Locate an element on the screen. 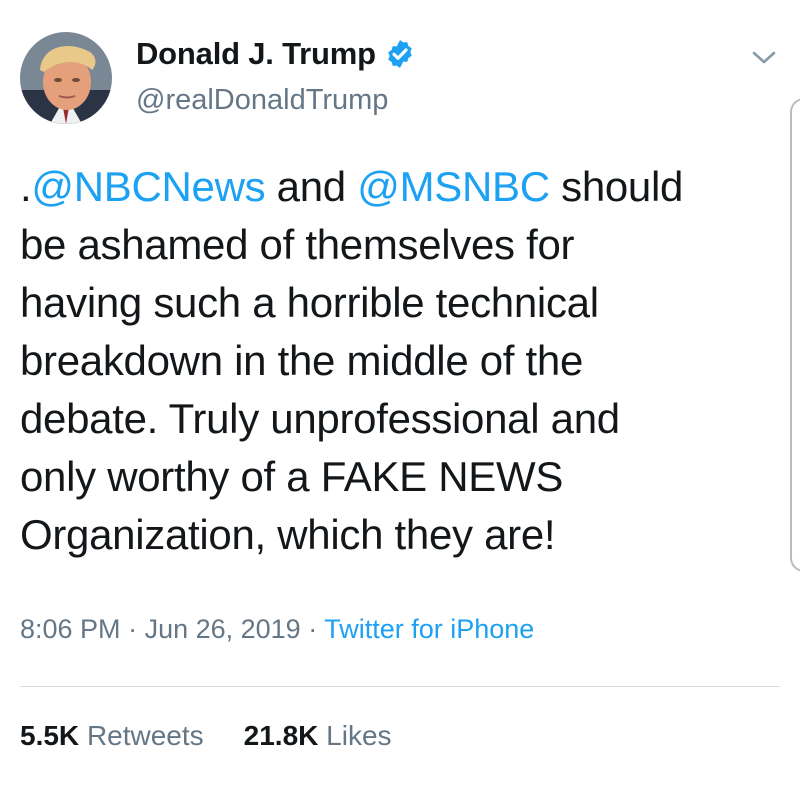 This screenshot has width=800, height=789. likes-count: 21.8K is located at coordinates (281, 735).